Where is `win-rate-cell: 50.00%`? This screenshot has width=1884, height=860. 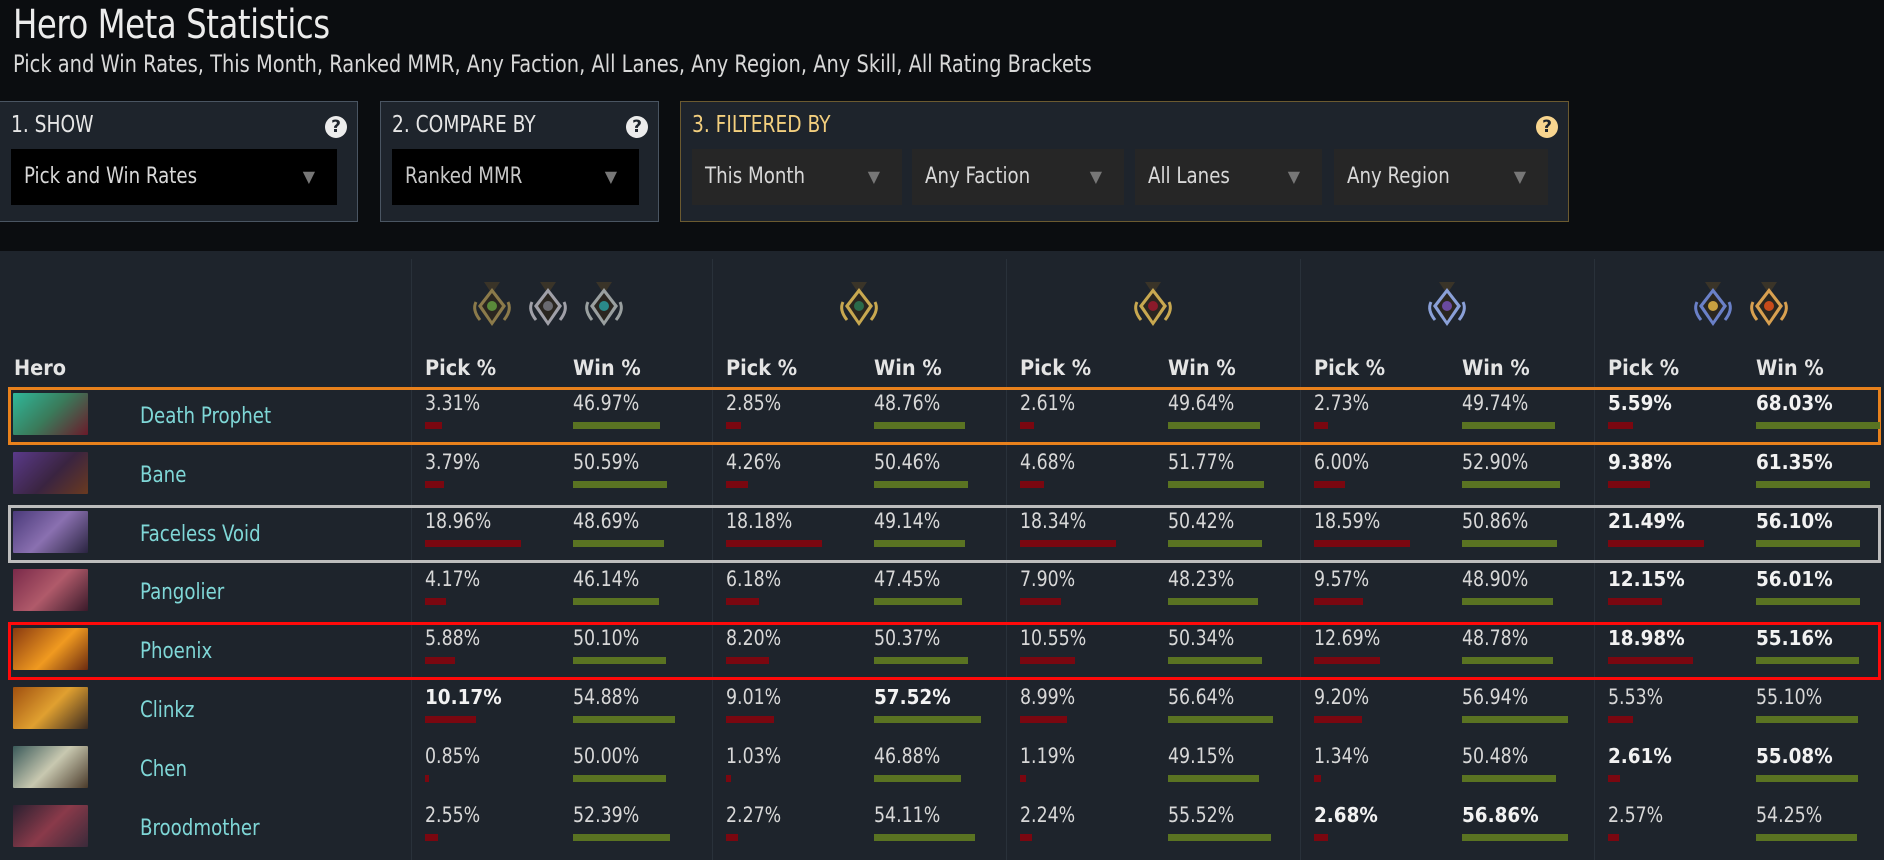 win-rate-cell: 50.00% is located at coordinates (619, 769).